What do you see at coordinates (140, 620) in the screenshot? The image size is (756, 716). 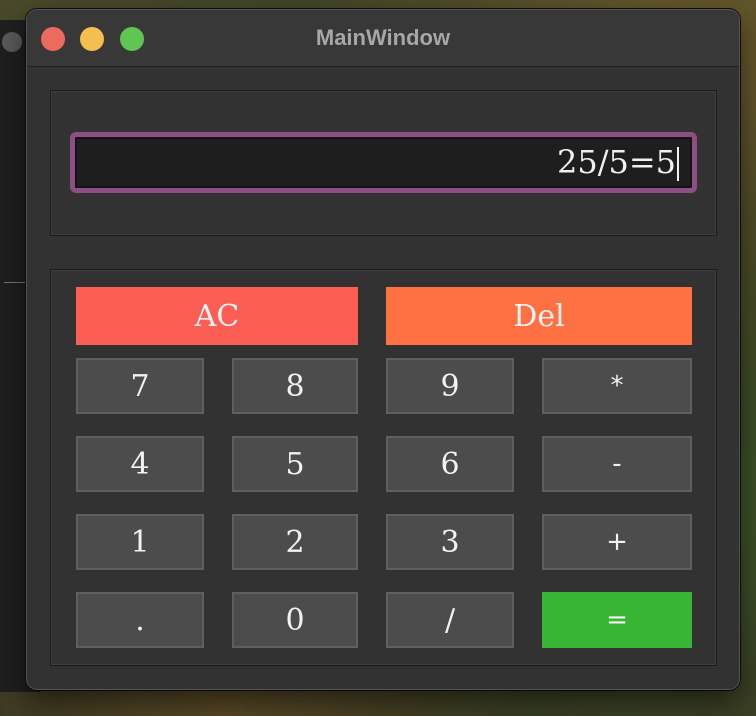 I see `decimal-point-button: .` at bounding box center [140, 620].